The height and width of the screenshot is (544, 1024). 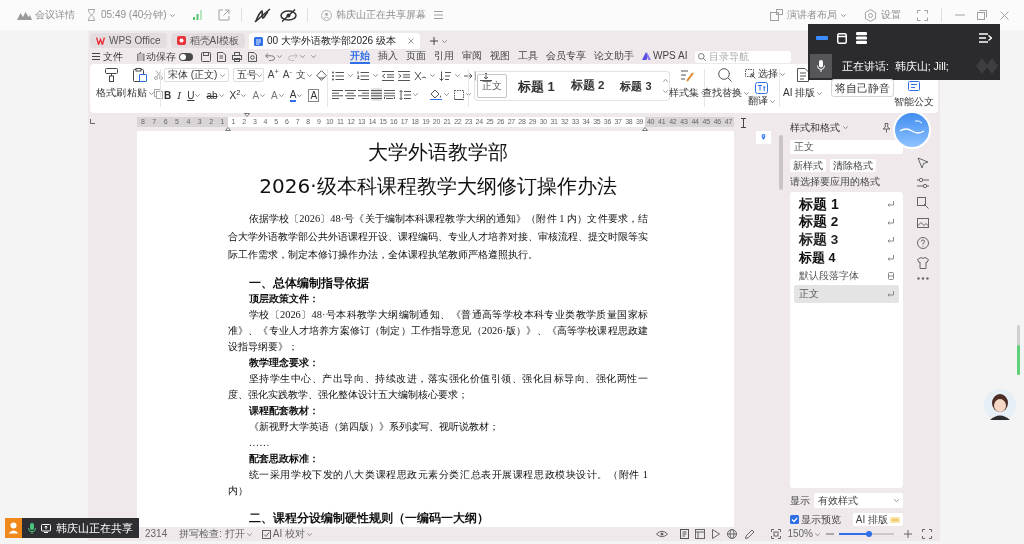 What do you see at coordinates (287, 534) in the screenshot?
I see `ai-proofread-button: AI 校对` at bounding box center [287, 534].